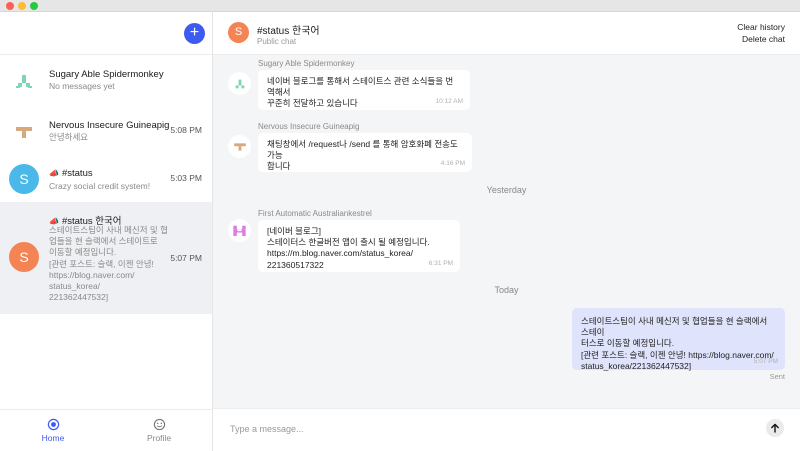  What do you see at coordinates (777, 376) in the screenshot?
I see `delivery-status: Sent` at bounding box center [777, 376].